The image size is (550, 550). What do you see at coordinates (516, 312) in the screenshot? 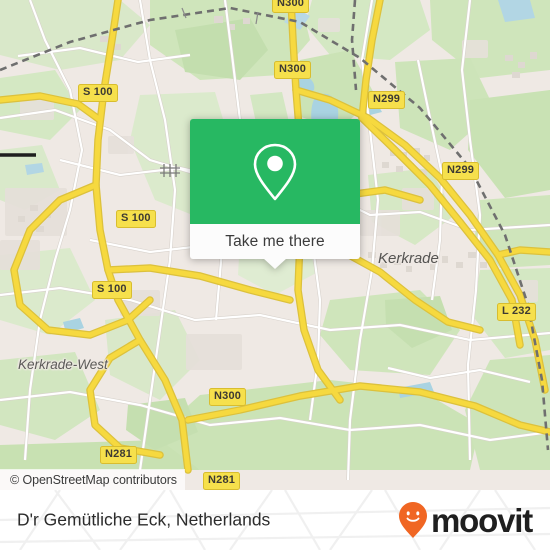
I see `road-shield-l232: L 232` at bounding box center [516, 312].